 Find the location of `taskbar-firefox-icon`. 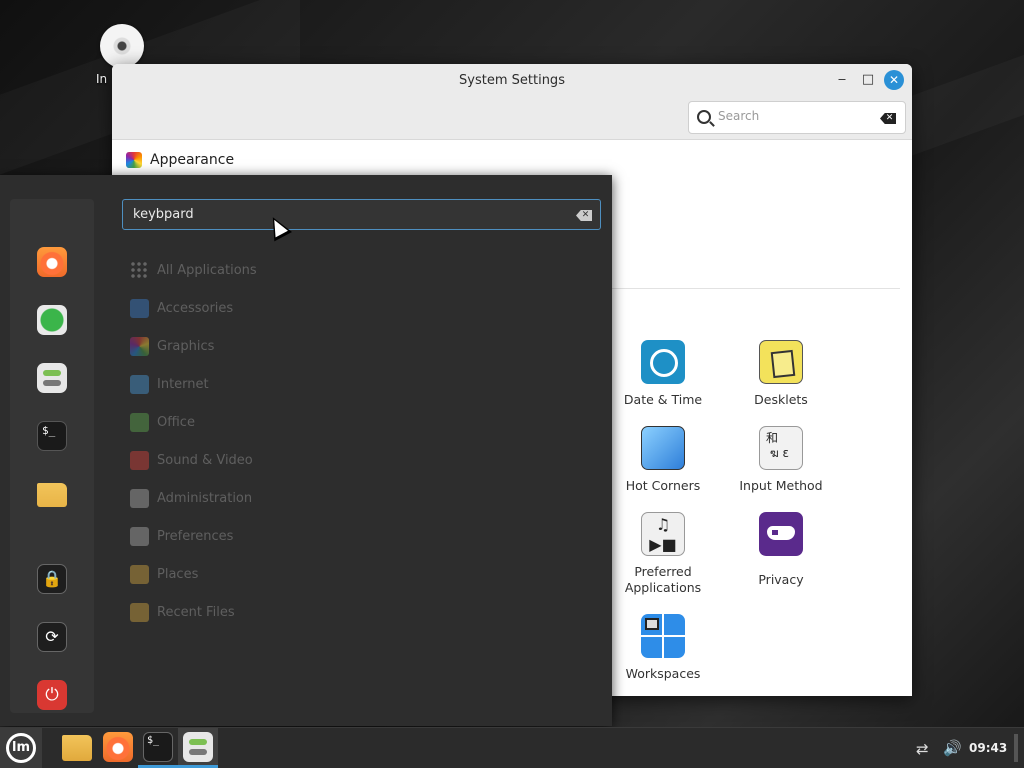

taskbar-firefox-icon is located at coordinates (118, 747).